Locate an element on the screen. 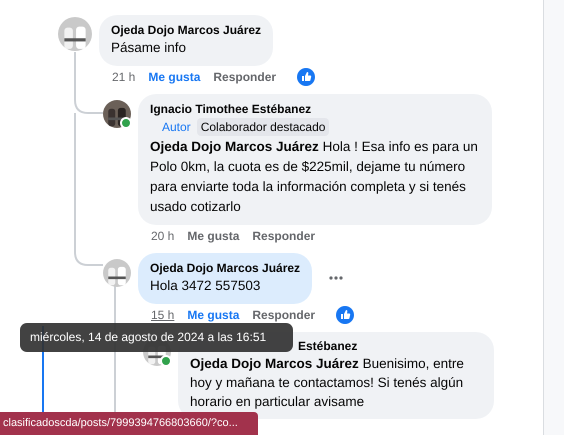 This screenshot has height=435, width=564. date-tooltip: miércoles, 14 de agosto de 2024 a las 16:51 is located at coordinates (156, 337).